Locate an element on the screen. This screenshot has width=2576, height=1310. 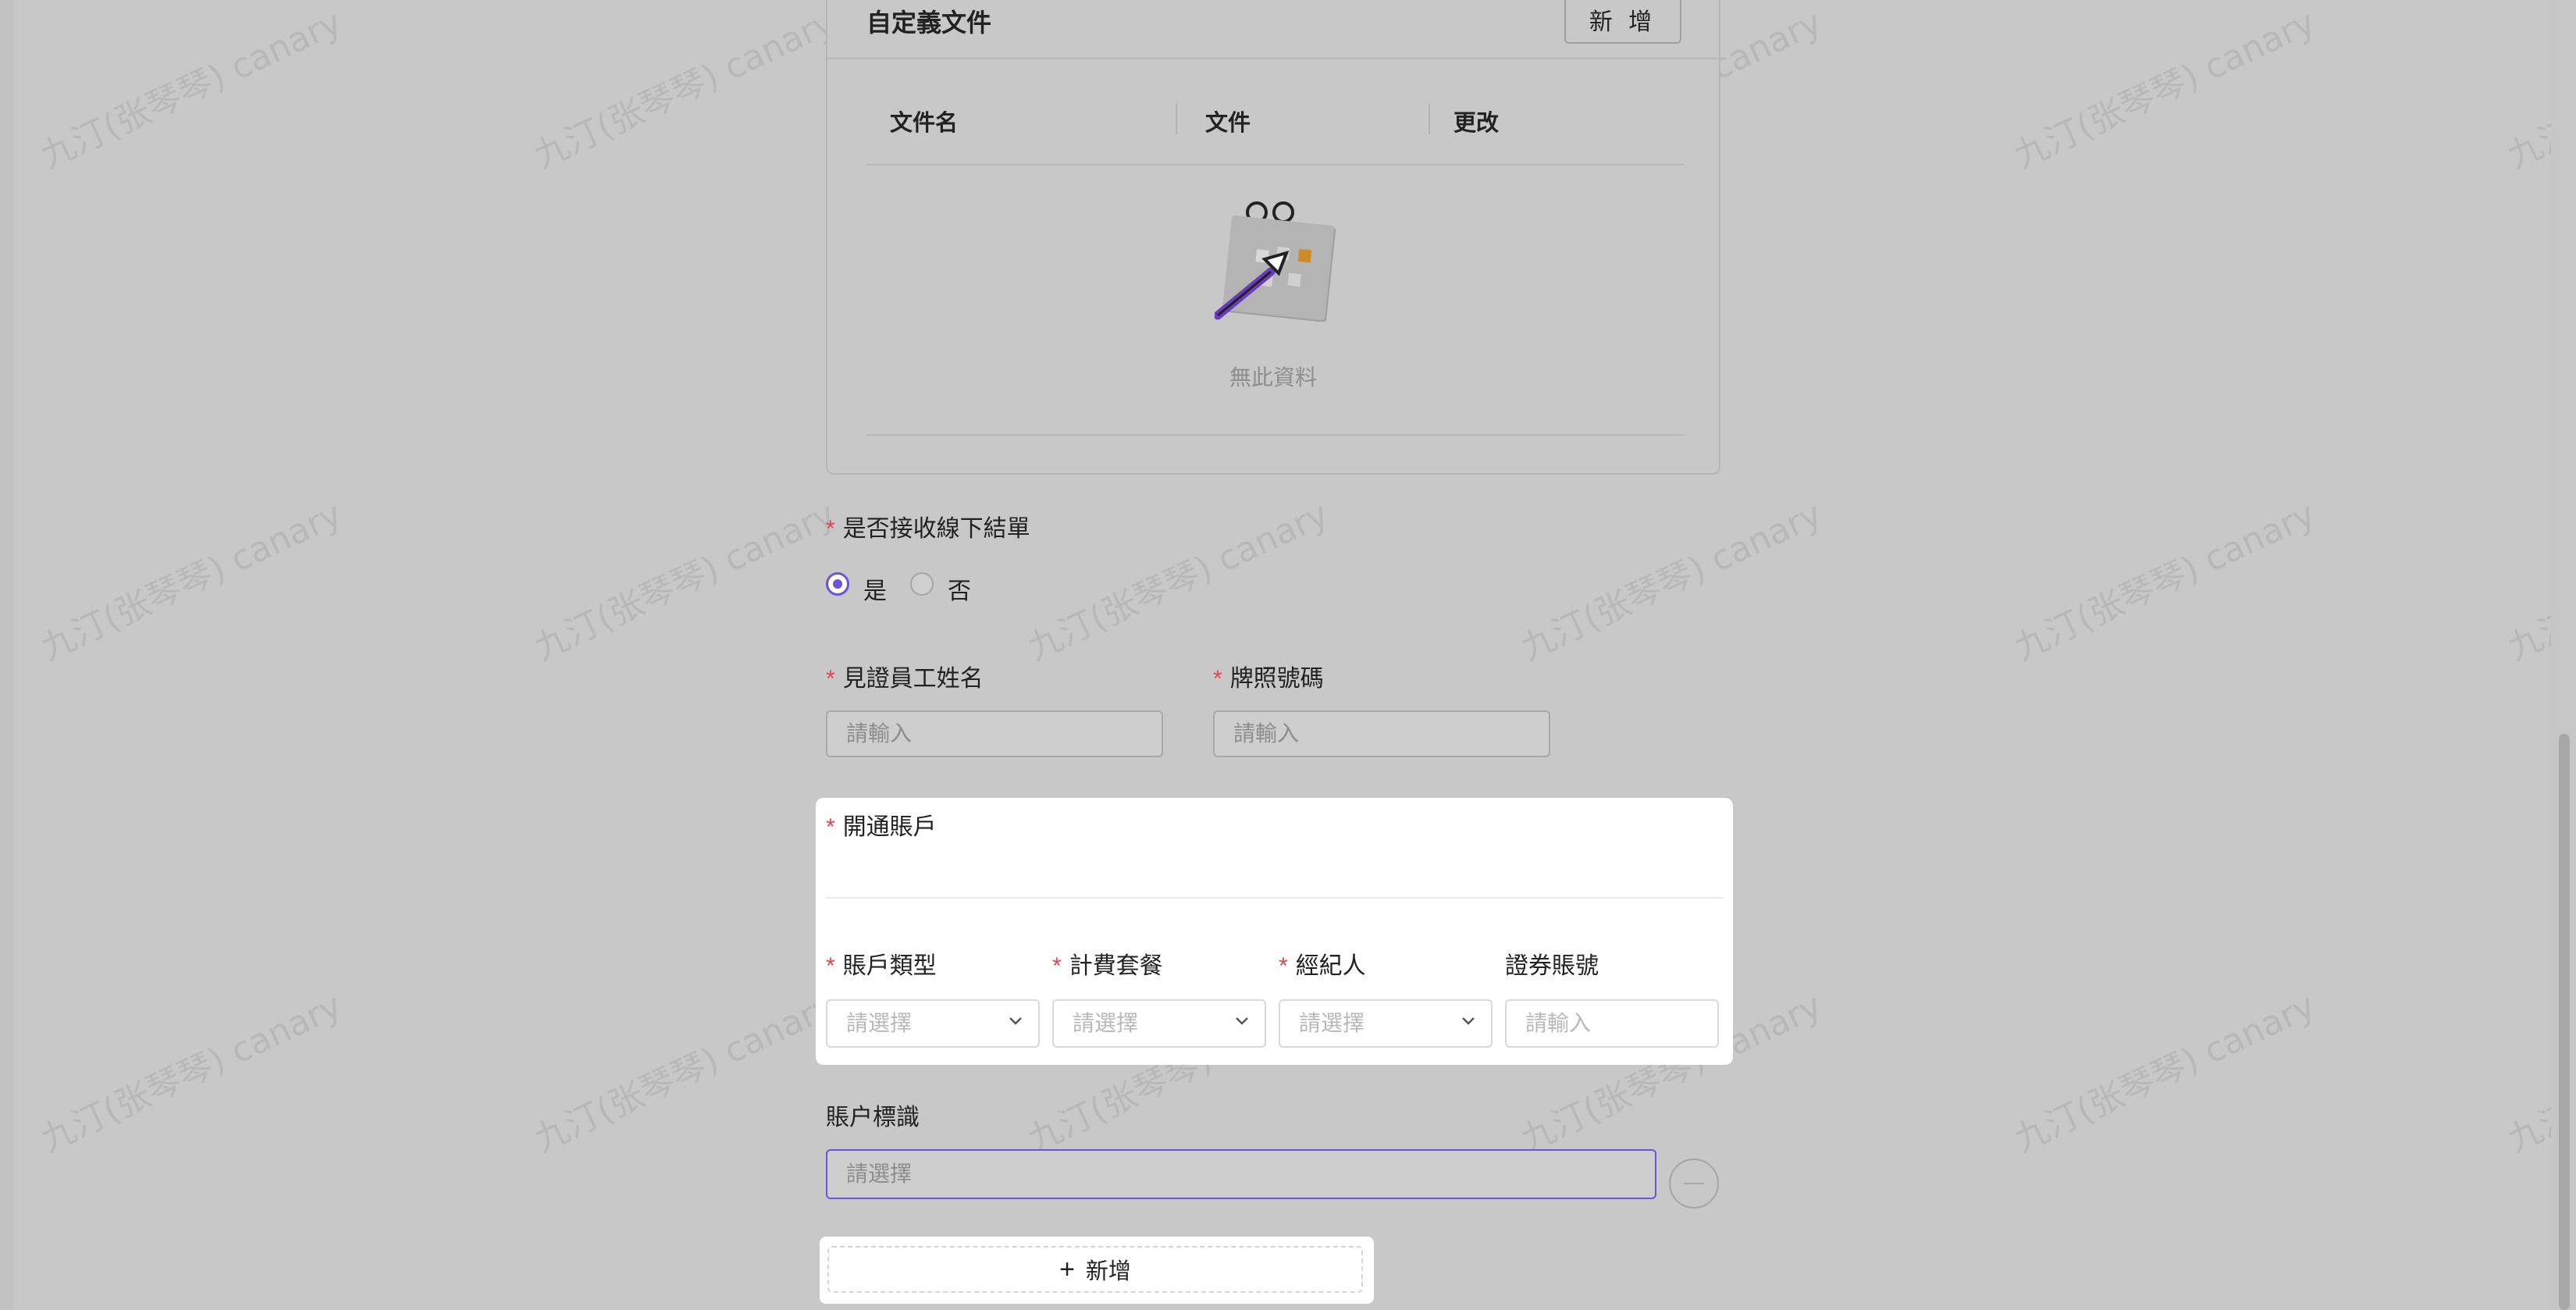
account-type-label: * 賬戶類型 is located at coordinates (881, 963).